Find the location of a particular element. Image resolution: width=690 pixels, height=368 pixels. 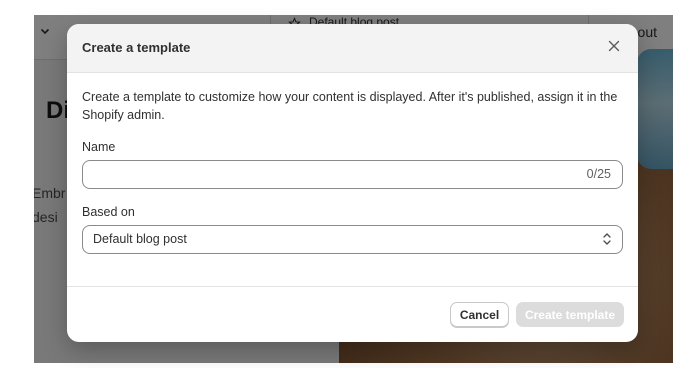

based-on-select: Default blog post is located at coordinates (352, 239).